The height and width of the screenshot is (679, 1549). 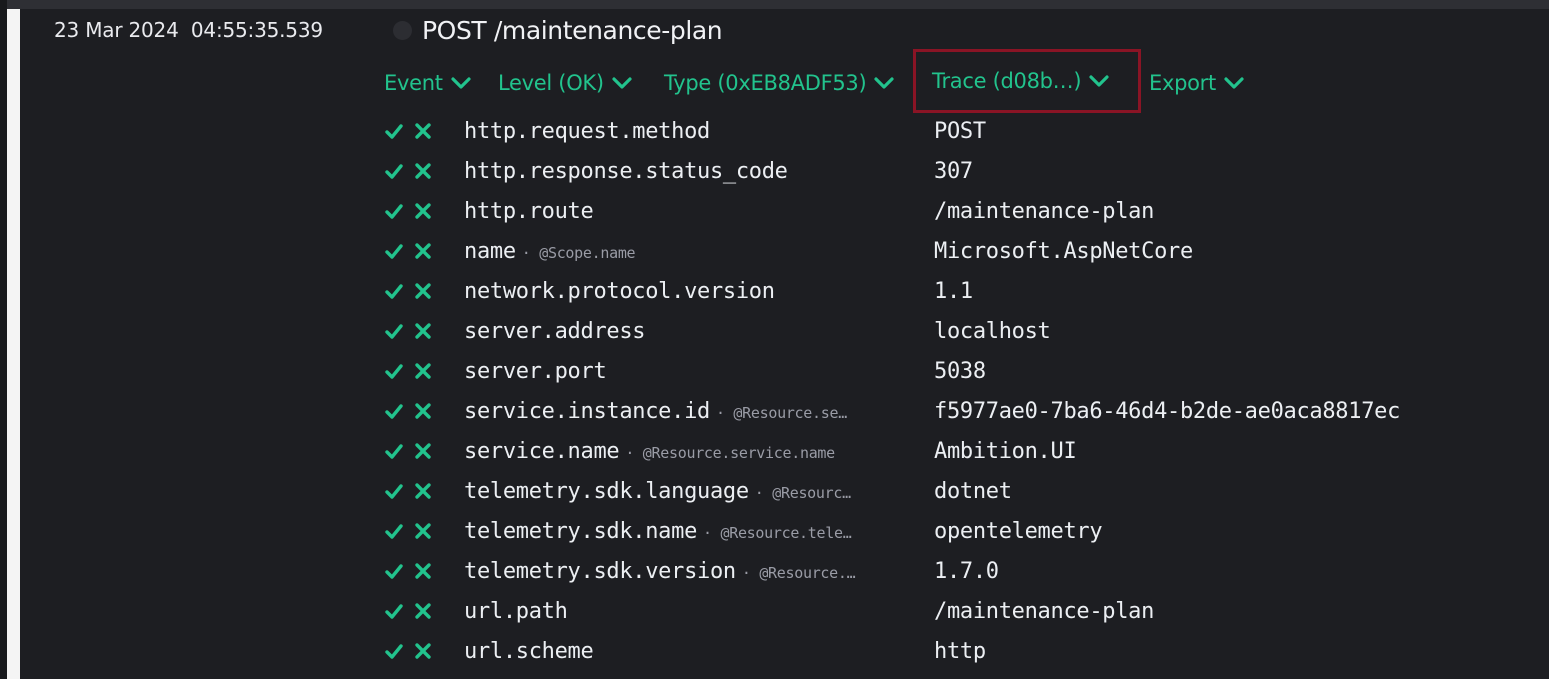 I want to click on property-row: http.request.method POST, so click(x=959, y=132).